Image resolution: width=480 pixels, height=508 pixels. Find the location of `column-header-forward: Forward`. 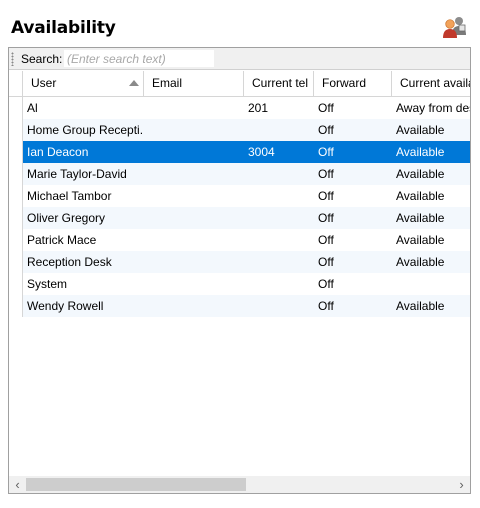

column-header-forward: Forward is located at coordinates (353, 83).